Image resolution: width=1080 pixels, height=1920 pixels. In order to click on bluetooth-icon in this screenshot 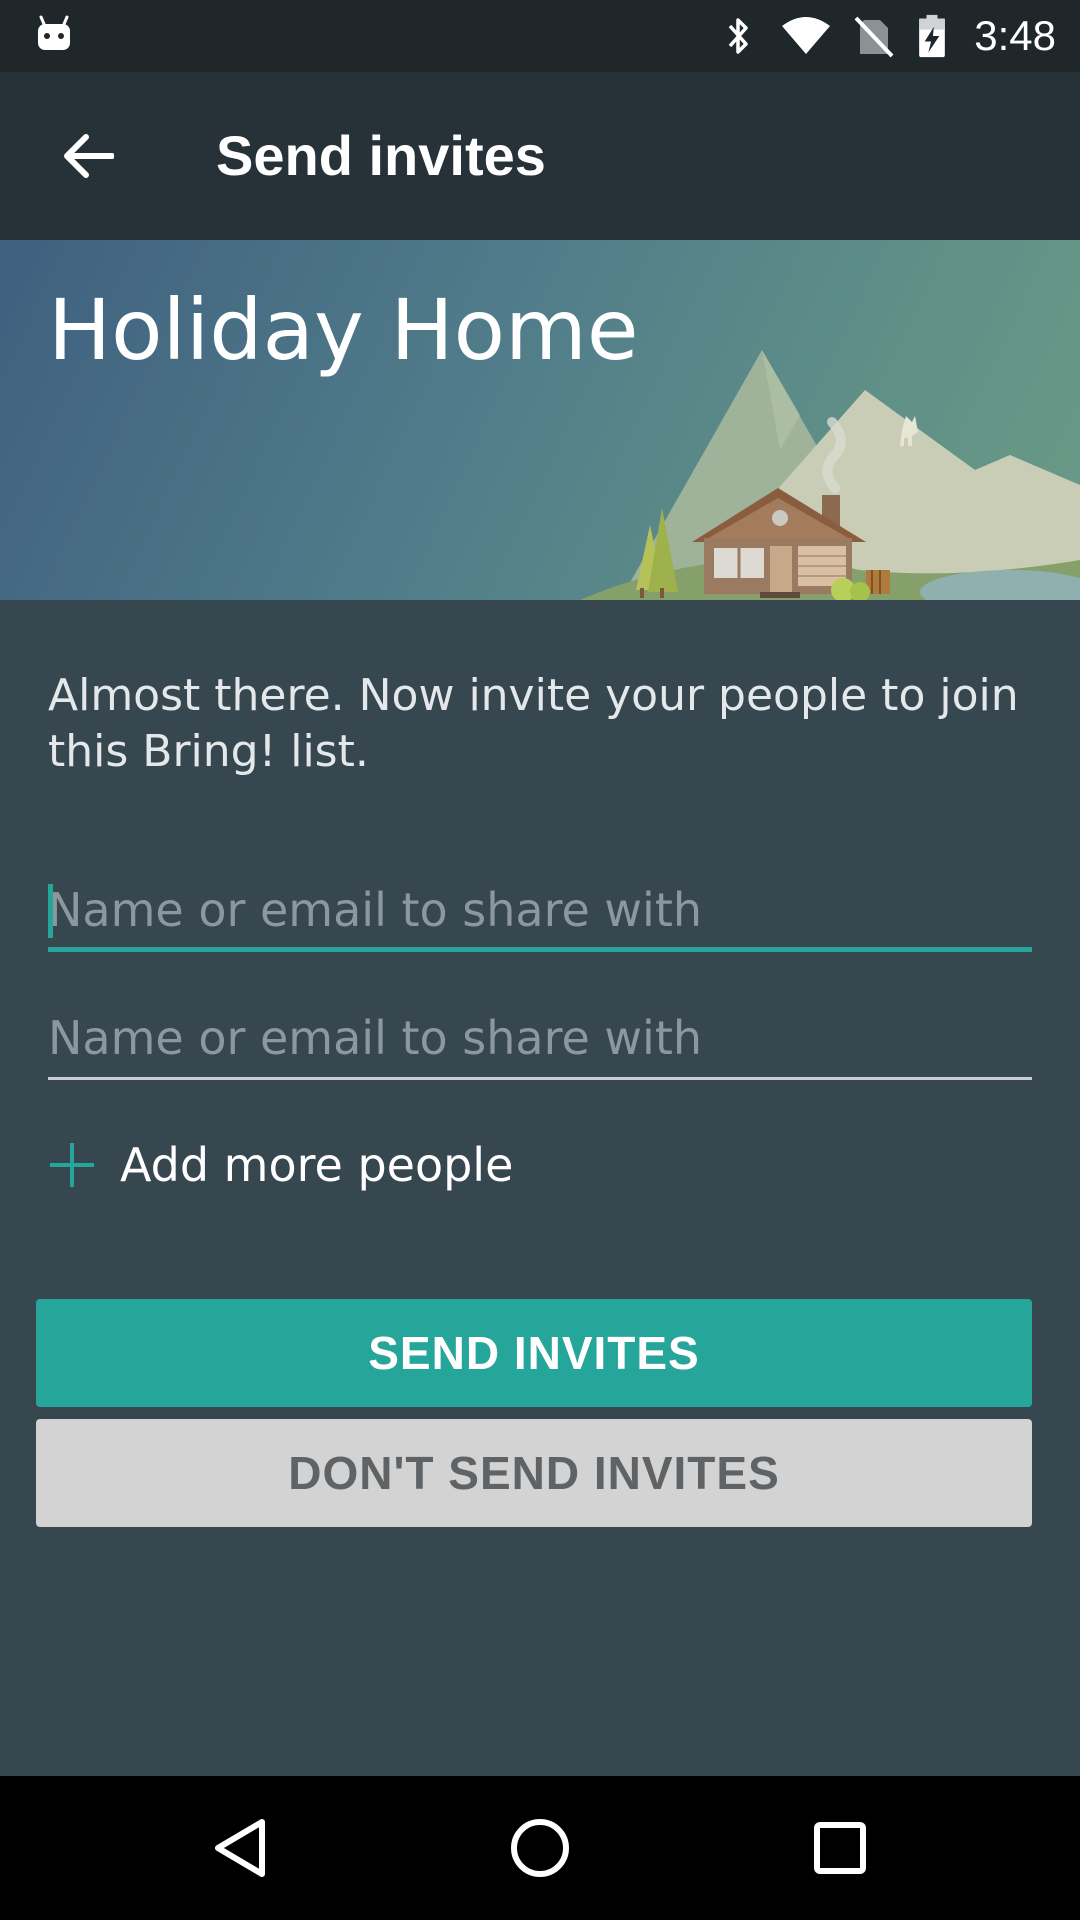, I will do `click(738, 36)`.